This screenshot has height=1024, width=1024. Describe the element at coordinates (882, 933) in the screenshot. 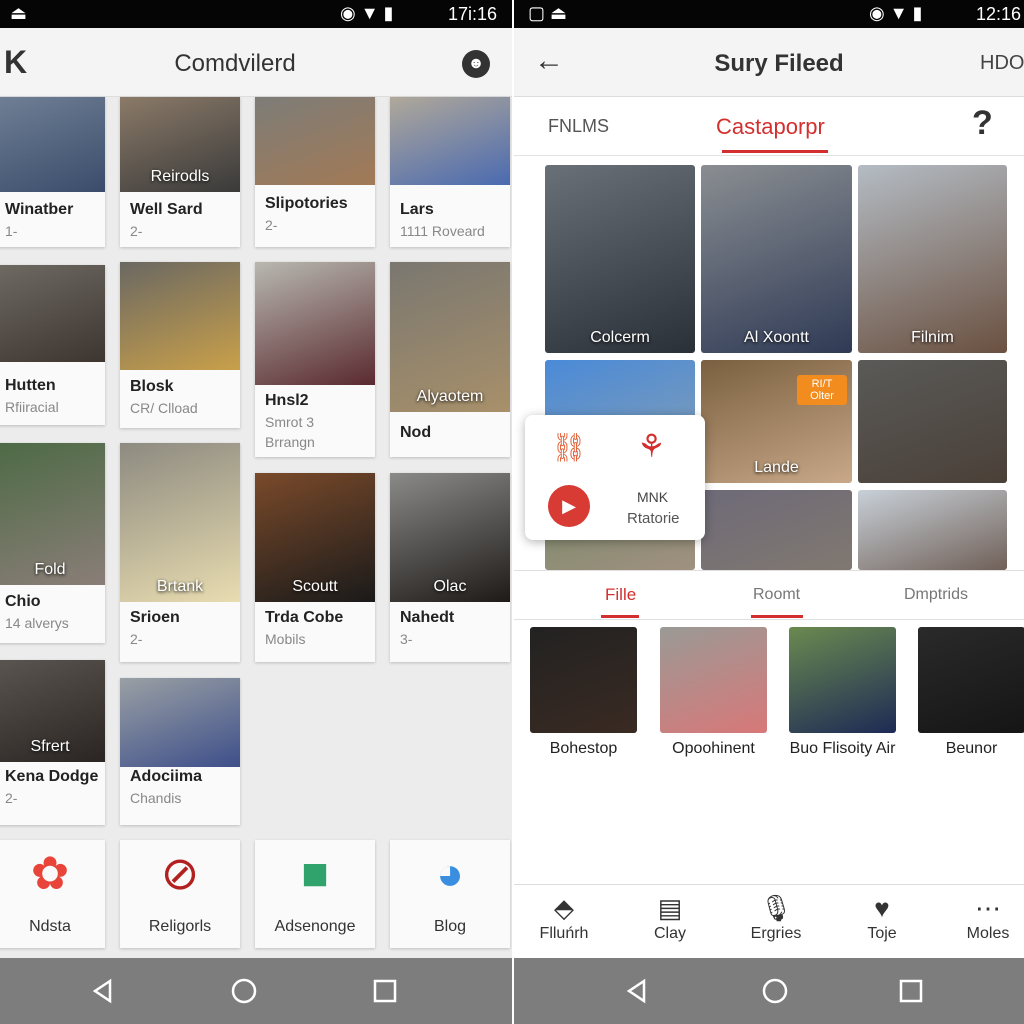

I see `bottom-nav-label: Toje` at that location.